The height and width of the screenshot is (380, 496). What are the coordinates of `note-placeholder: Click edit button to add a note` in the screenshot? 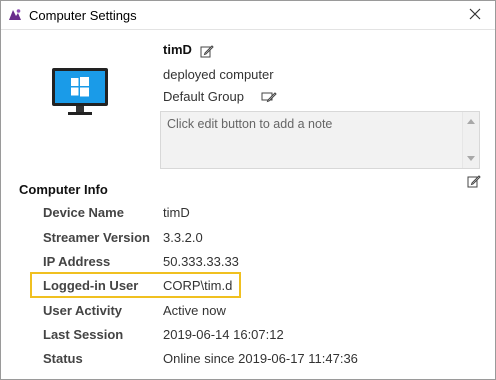 It's located at (250, 124).